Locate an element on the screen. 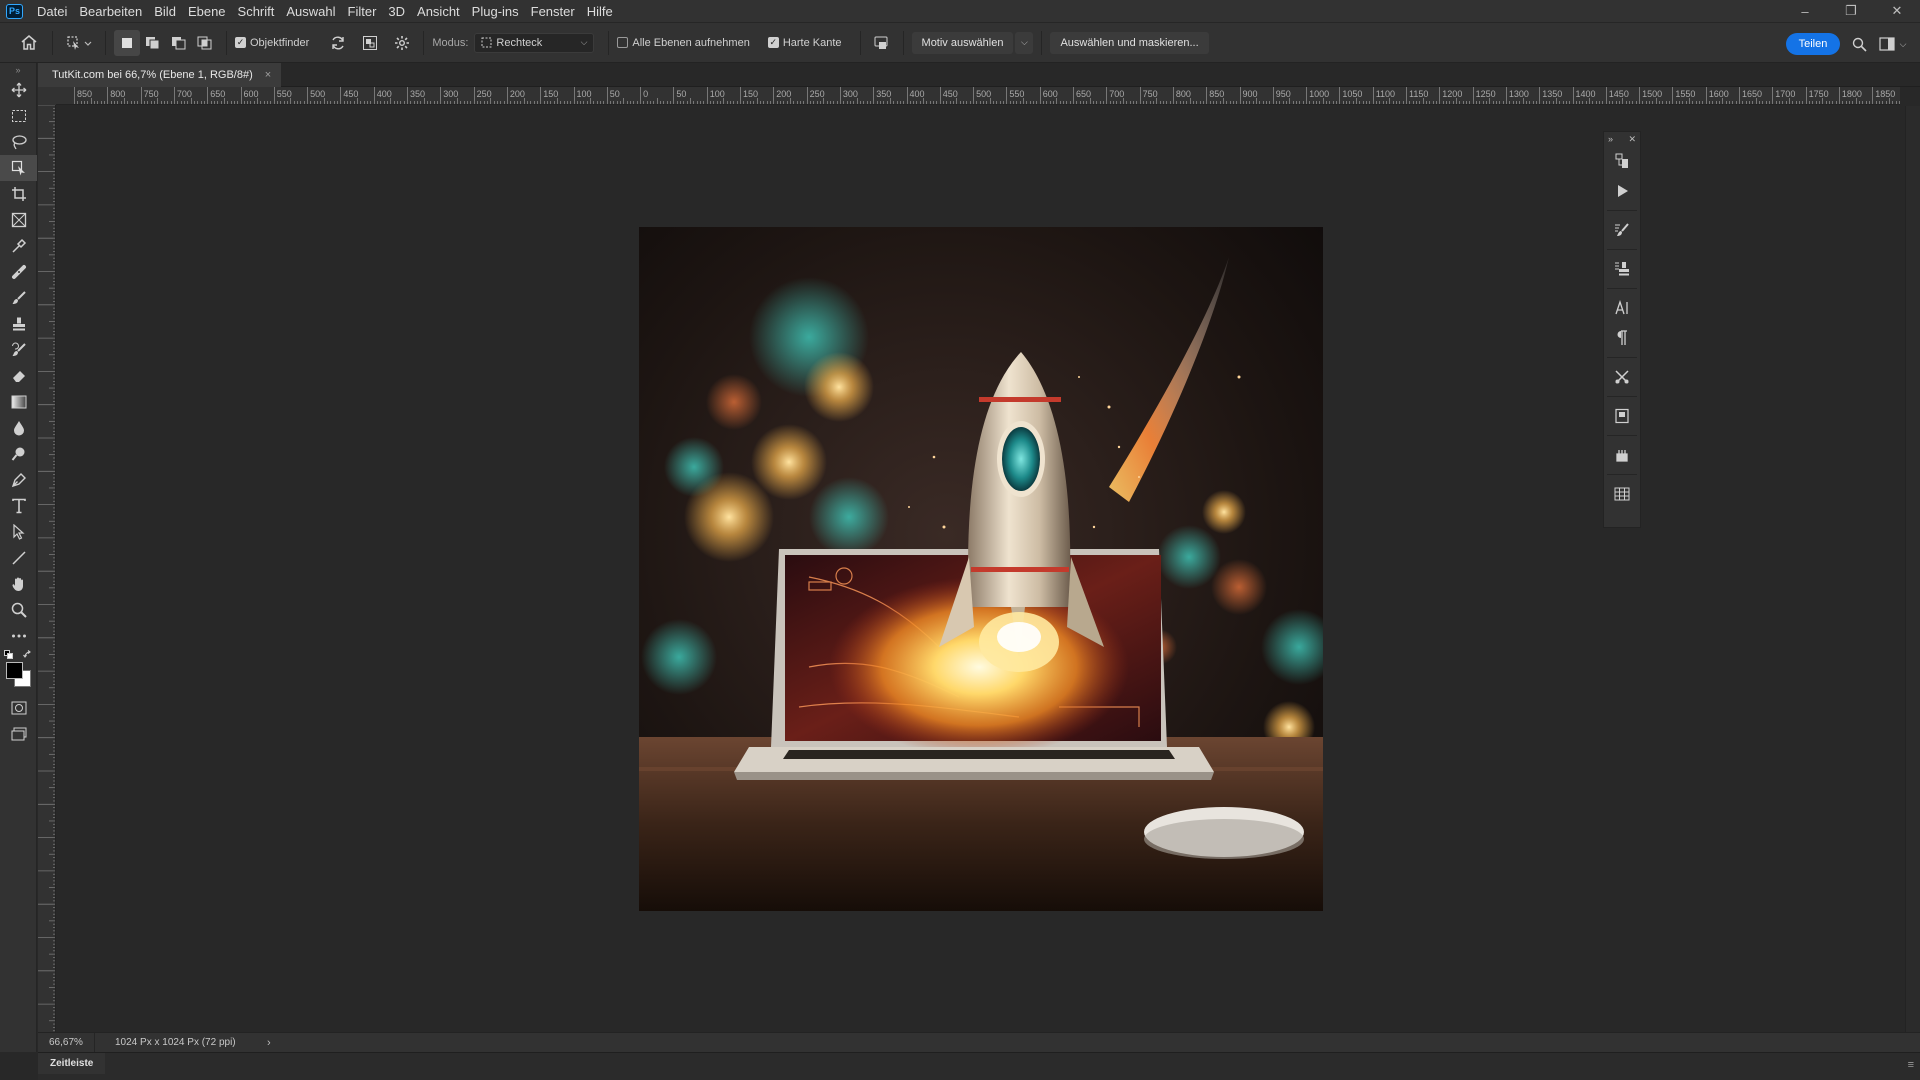 The width and height of the screenshot is (1920, 1080). character-panel-icon is located at coordinates (1622, 308).